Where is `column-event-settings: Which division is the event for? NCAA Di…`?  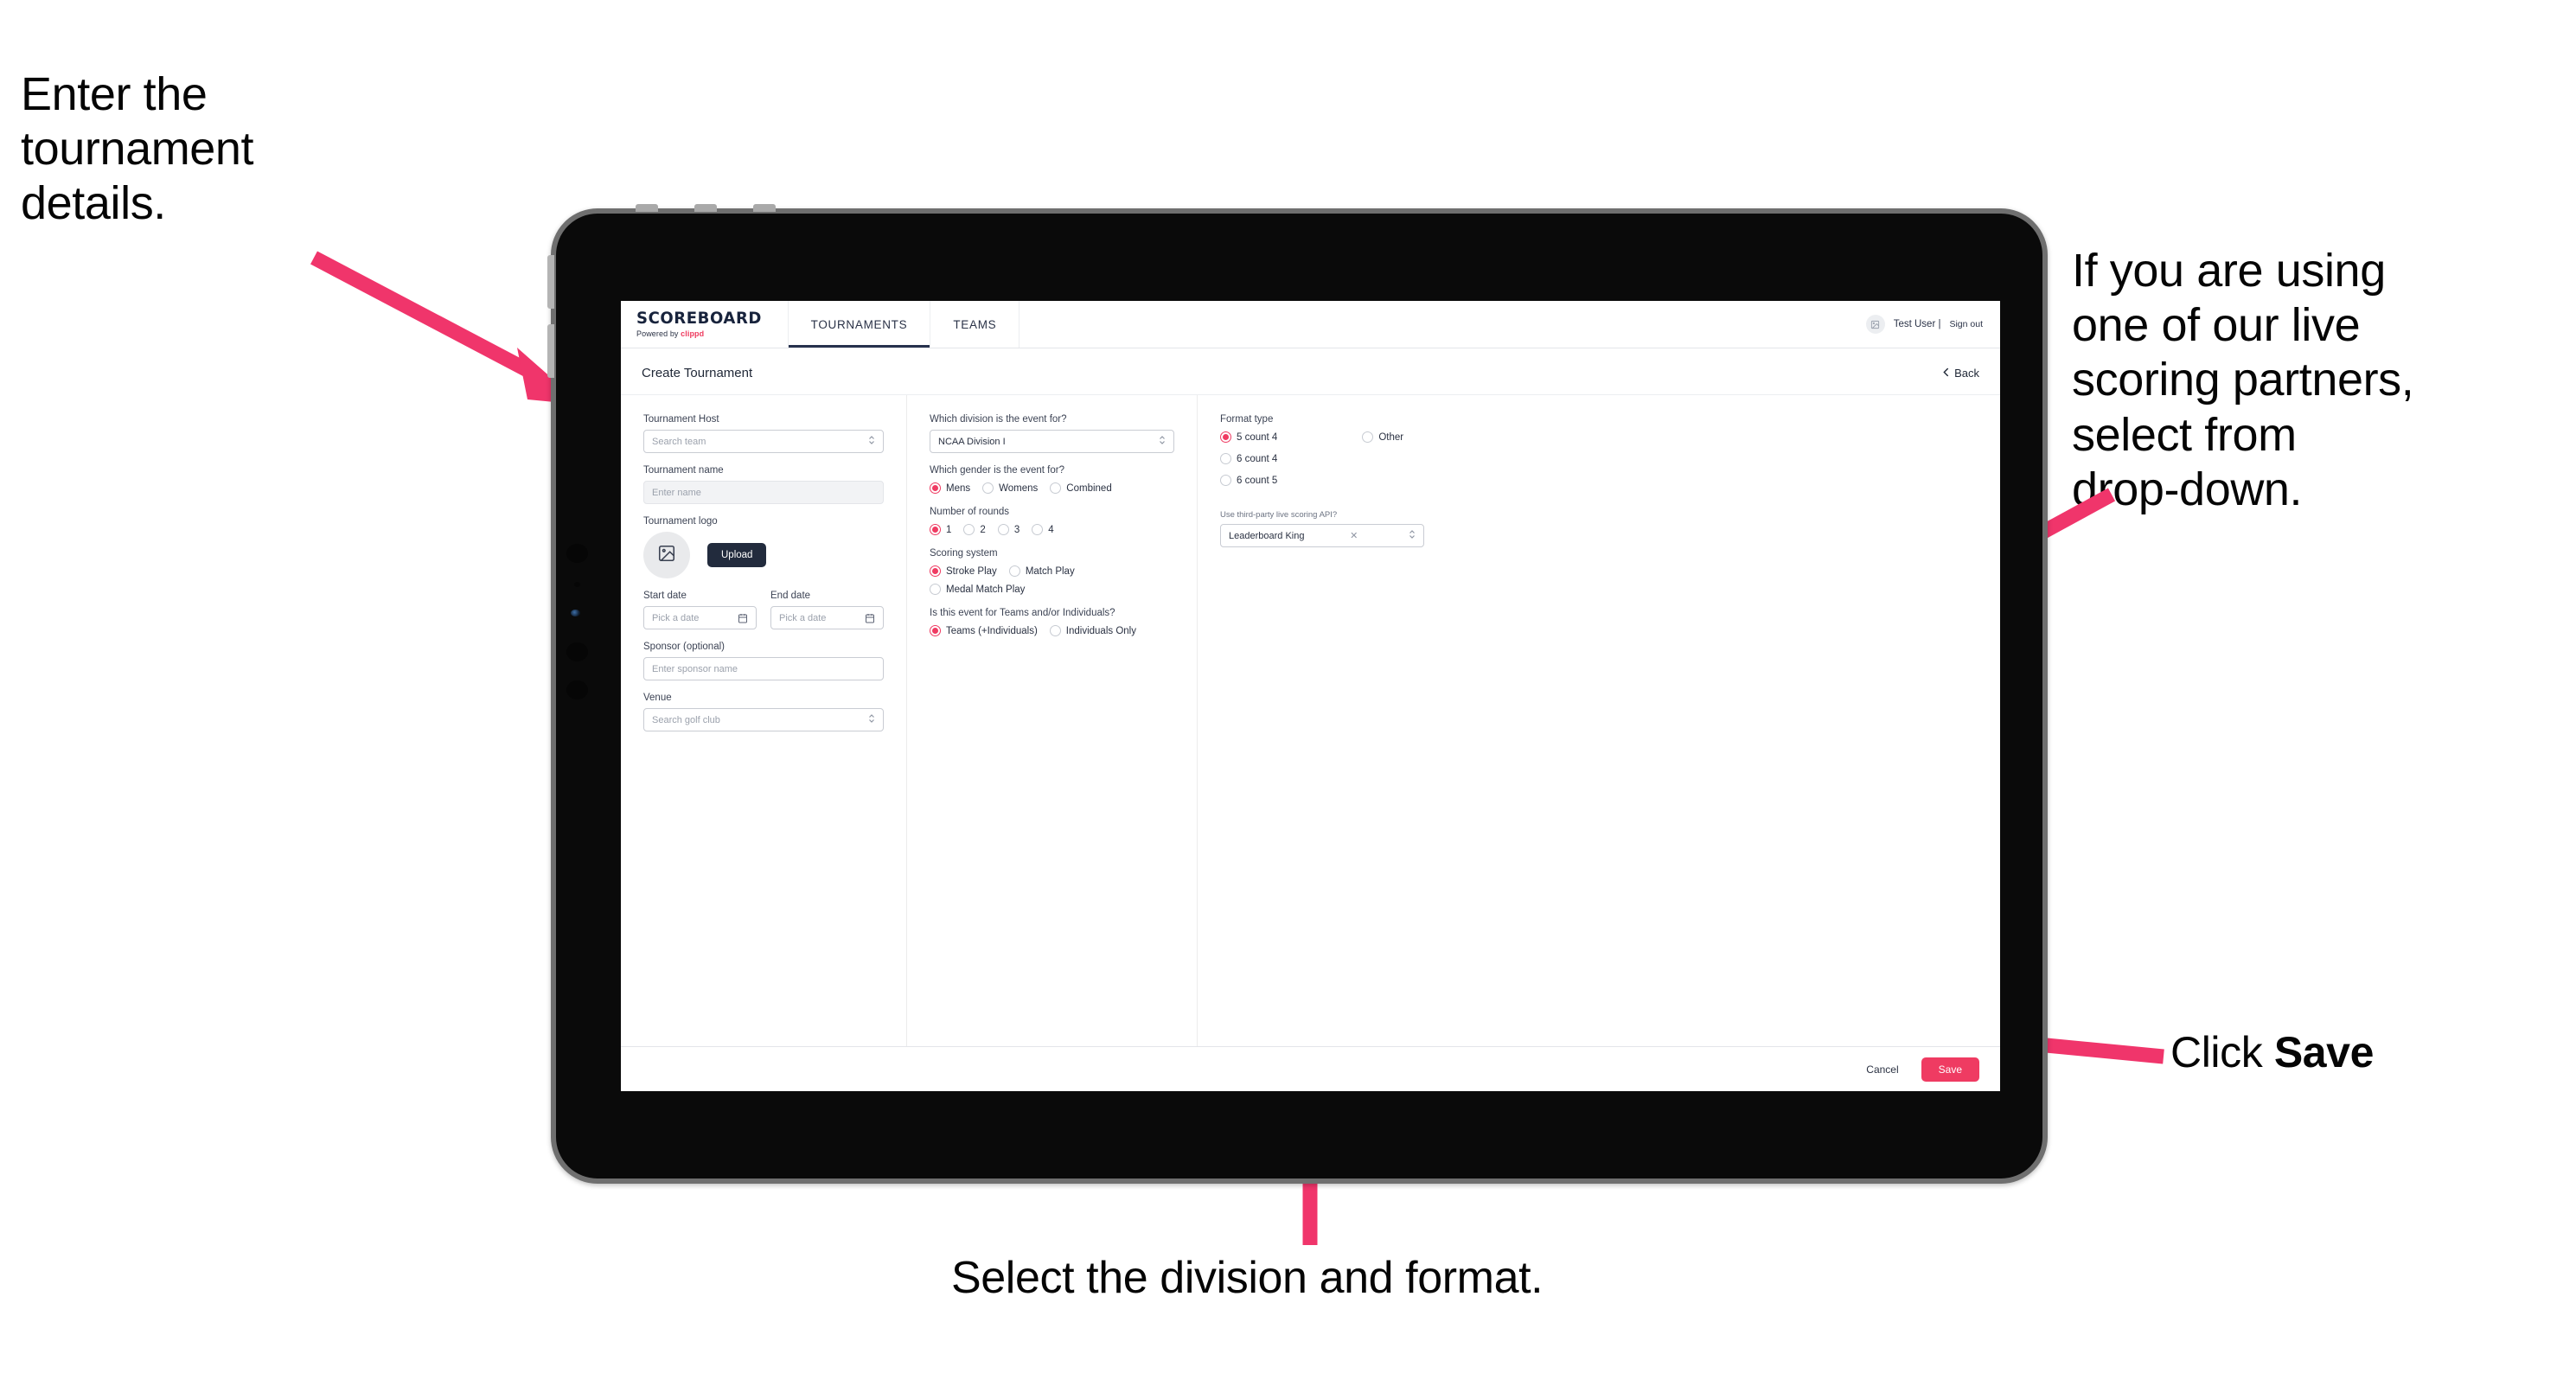 column-event-settings: Which division is the event for? NCAA Di… is located at coordinates (1052, 720).